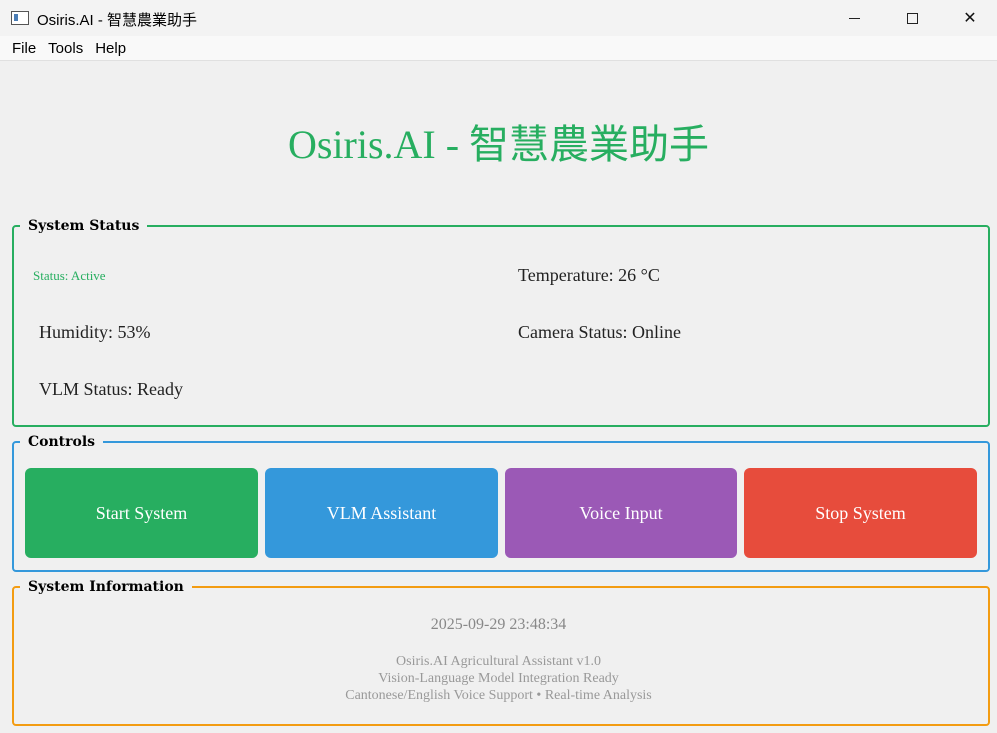 This screenshot has height=733, width=997. Describe the element at coordinates (498, 624) in the screenshot. I see `datetime-label: 2025-09-29 23:48:34` at that location.